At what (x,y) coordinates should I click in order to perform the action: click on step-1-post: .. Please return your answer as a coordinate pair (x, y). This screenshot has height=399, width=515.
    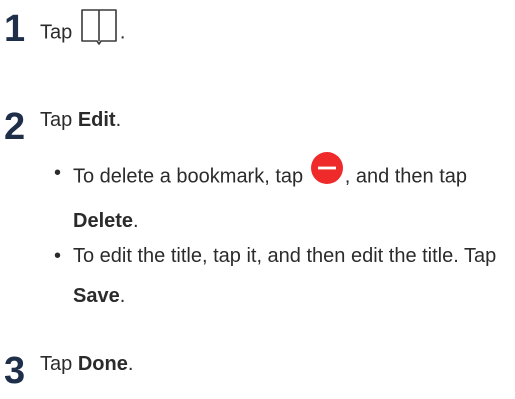
    Looking at the image, I should click on (122, 32).